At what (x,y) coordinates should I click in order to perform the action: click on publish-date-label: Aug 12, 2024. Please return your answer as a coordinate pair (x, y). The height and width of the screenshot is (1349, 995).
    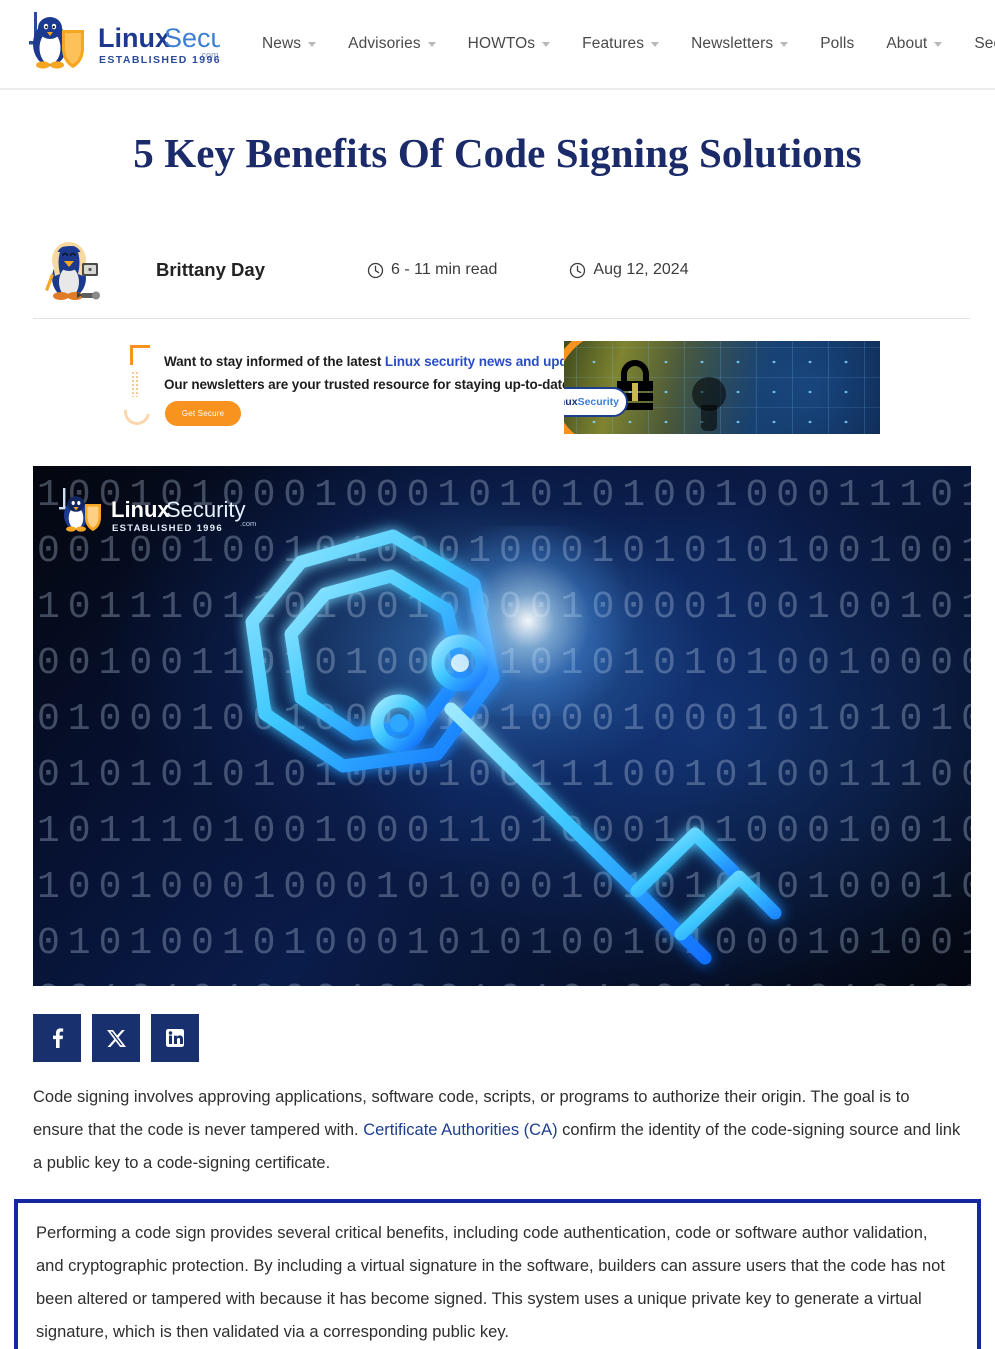
    Looking at the image, I should click on (641, 270).